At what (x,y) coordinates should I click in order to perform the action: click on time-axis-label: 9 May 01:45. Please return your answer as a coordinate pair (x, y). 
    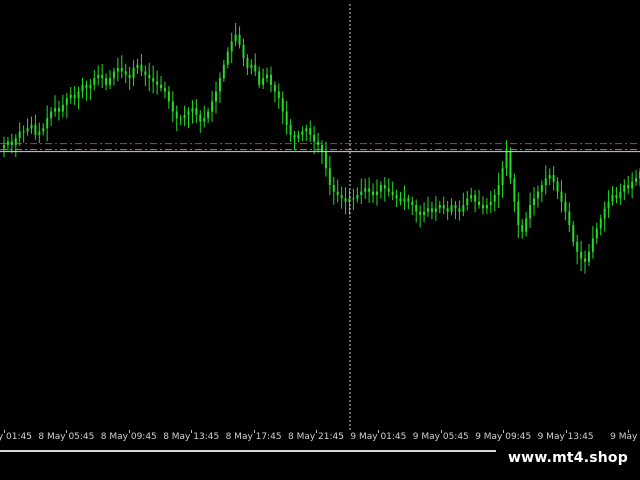
    Looking at the image, I should click on (378, 437).